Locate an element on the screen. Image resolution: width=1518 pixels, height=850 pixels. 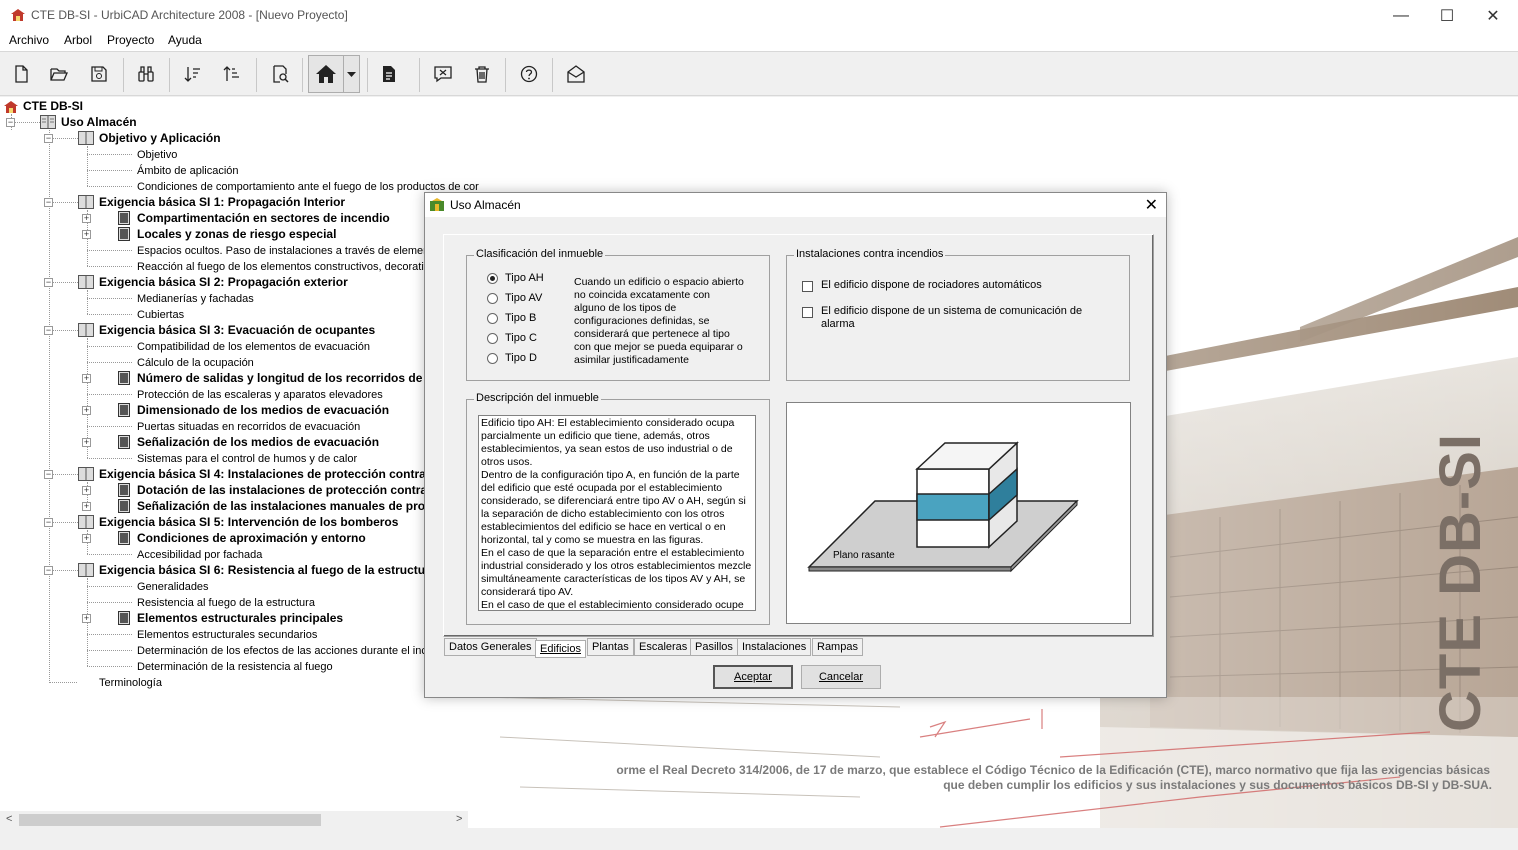
mail-button is located at coordinates (576, 74).